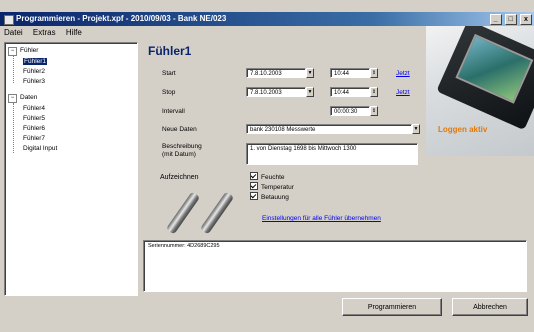 The height and width of the screenshot is (332, 534). I want to click on sensor-probes-image, so click(200, 213).